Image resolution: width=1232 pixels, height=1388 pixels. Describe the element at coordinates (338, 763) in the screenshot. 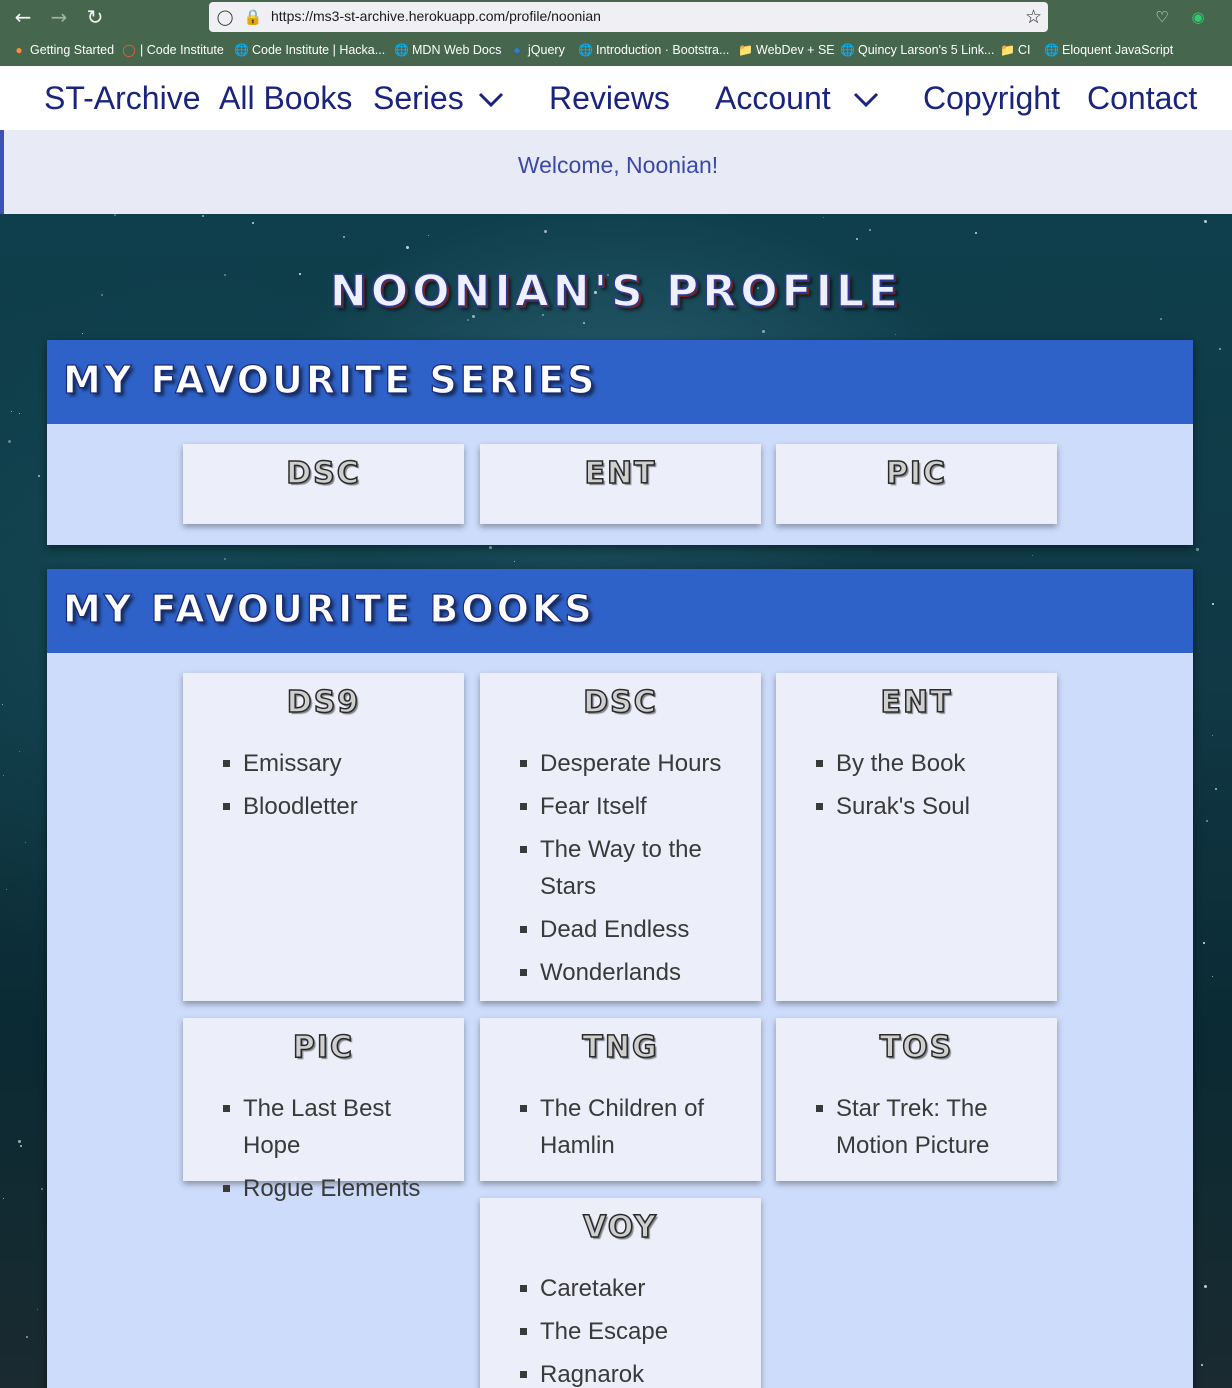

I see `book-item: Emissary` at that location.